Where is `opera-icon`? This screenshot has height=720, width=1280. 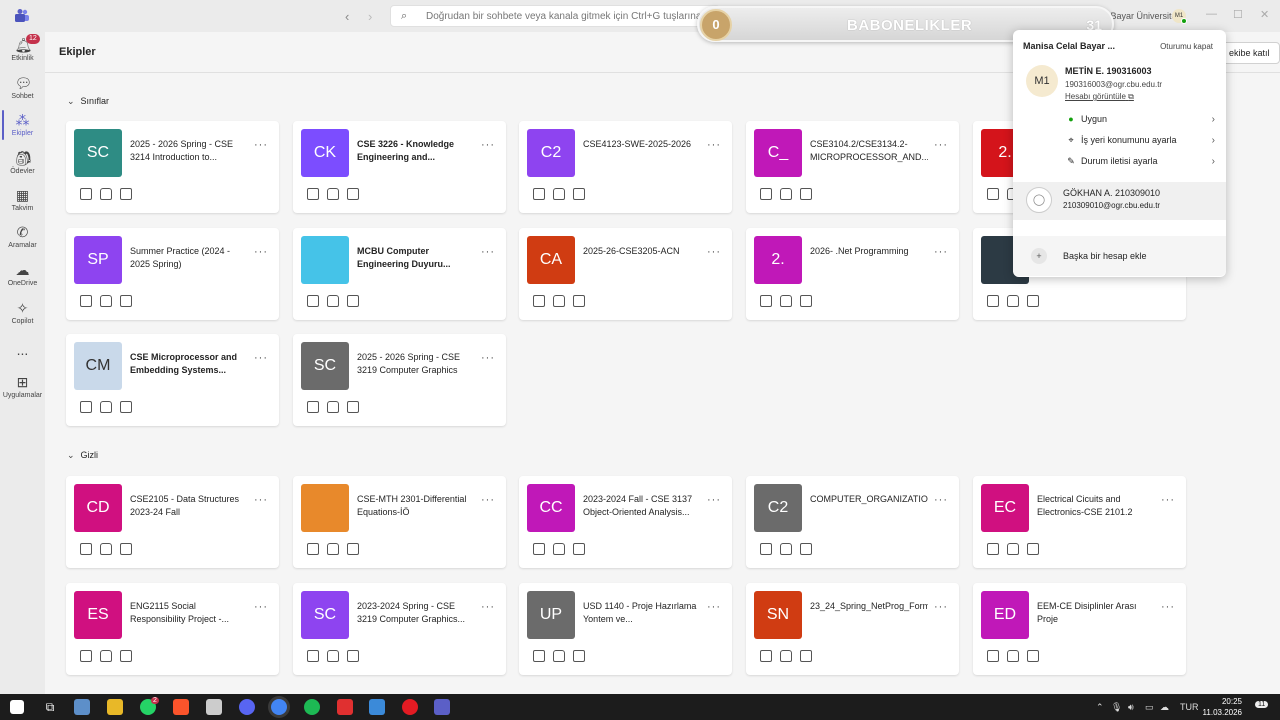 opera-icon is located at coordinates (410, 707).